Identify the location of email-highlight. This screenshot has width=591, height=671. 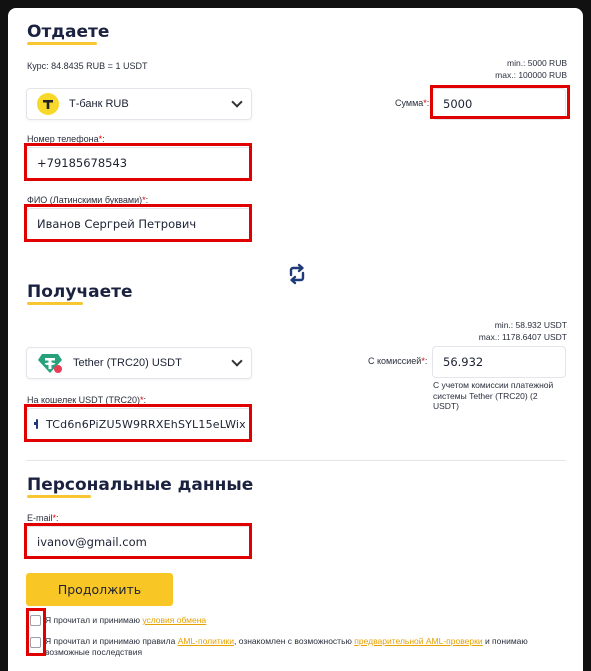
(138, 541).